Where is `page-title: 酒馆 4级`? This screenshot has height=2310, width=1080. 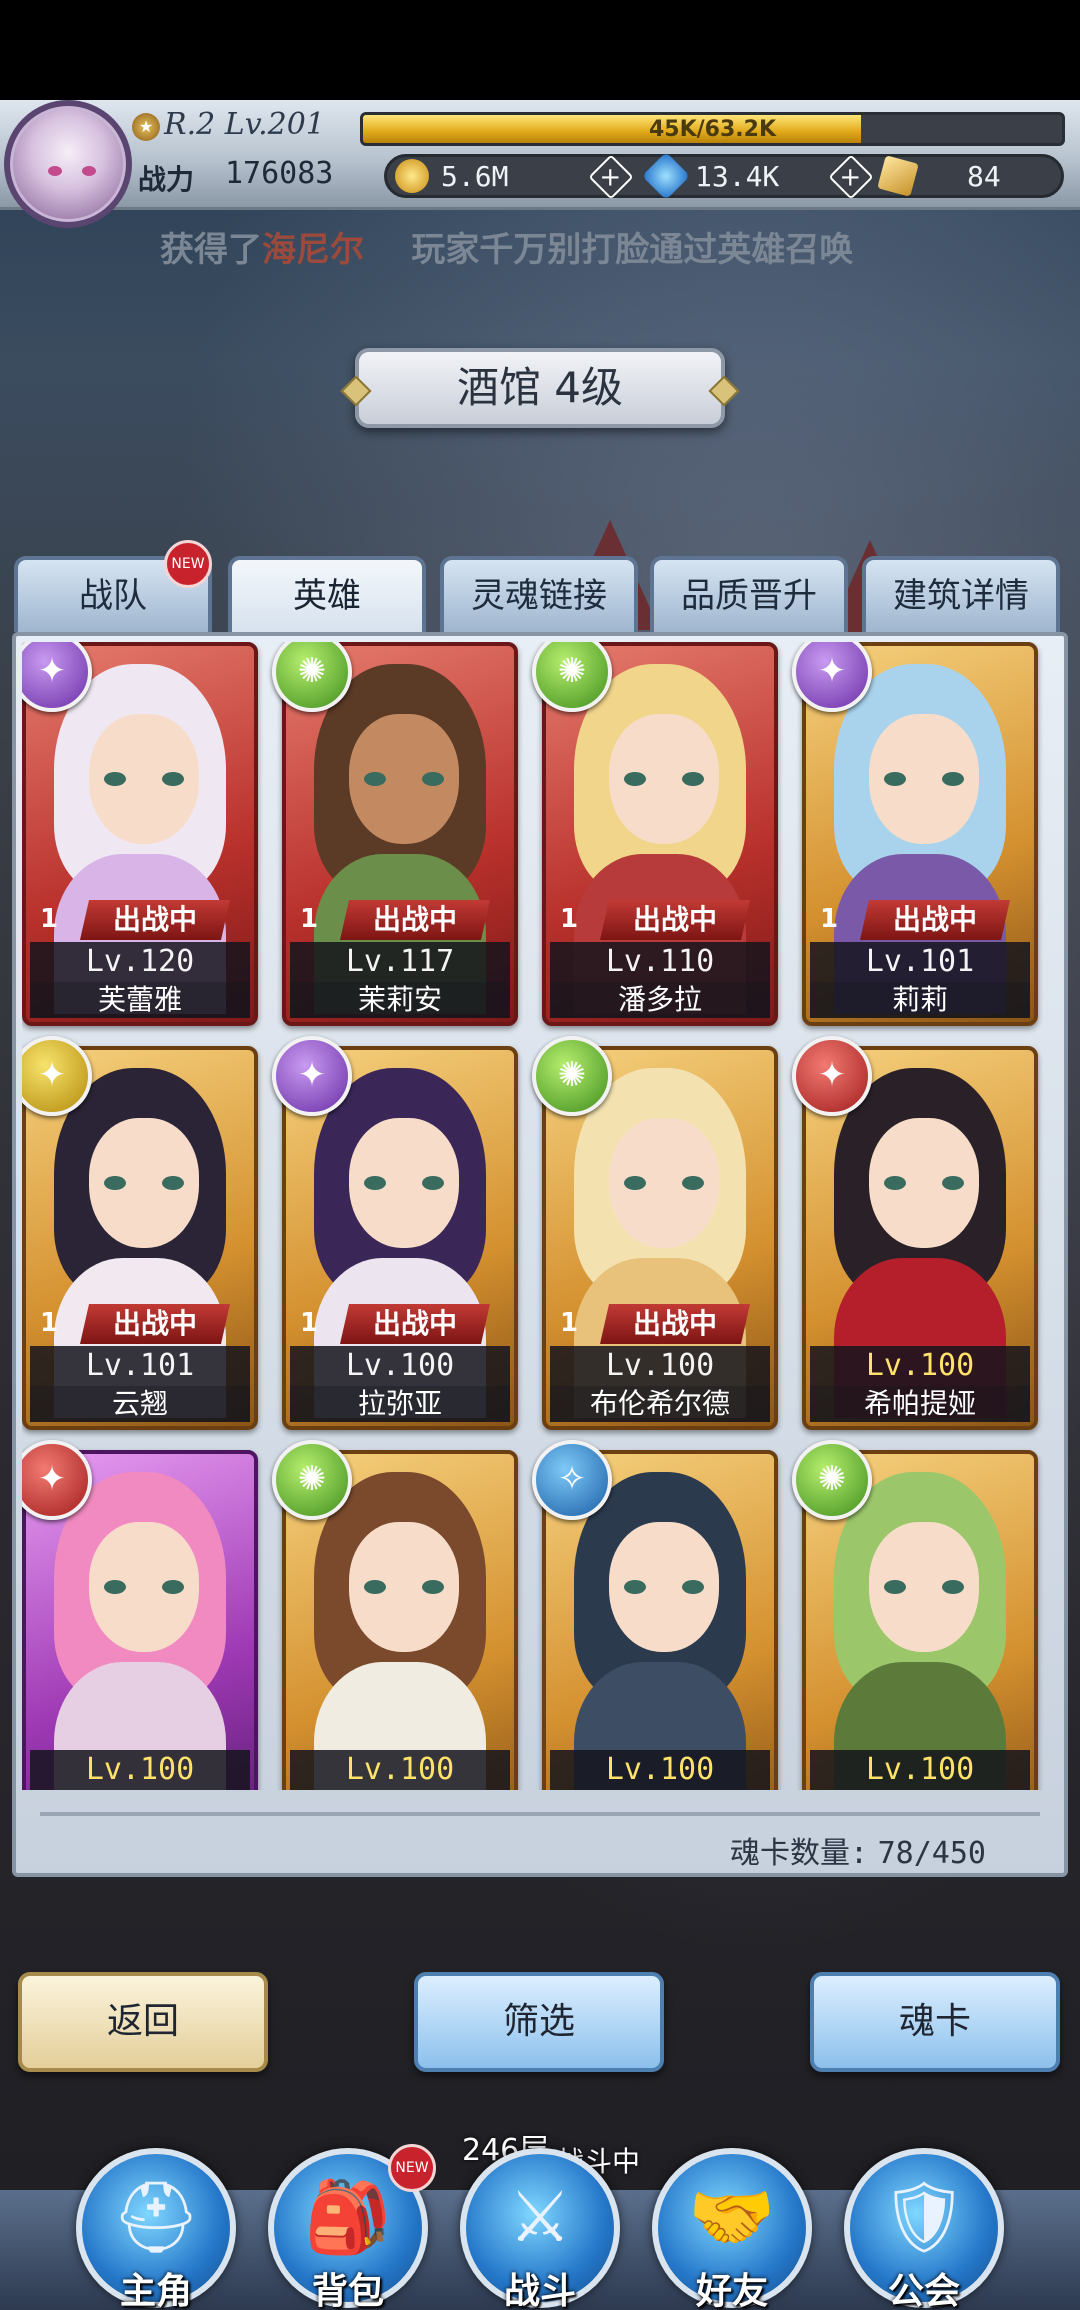 page-title: 酒馆 4级 is located at coordinates (540, 388).